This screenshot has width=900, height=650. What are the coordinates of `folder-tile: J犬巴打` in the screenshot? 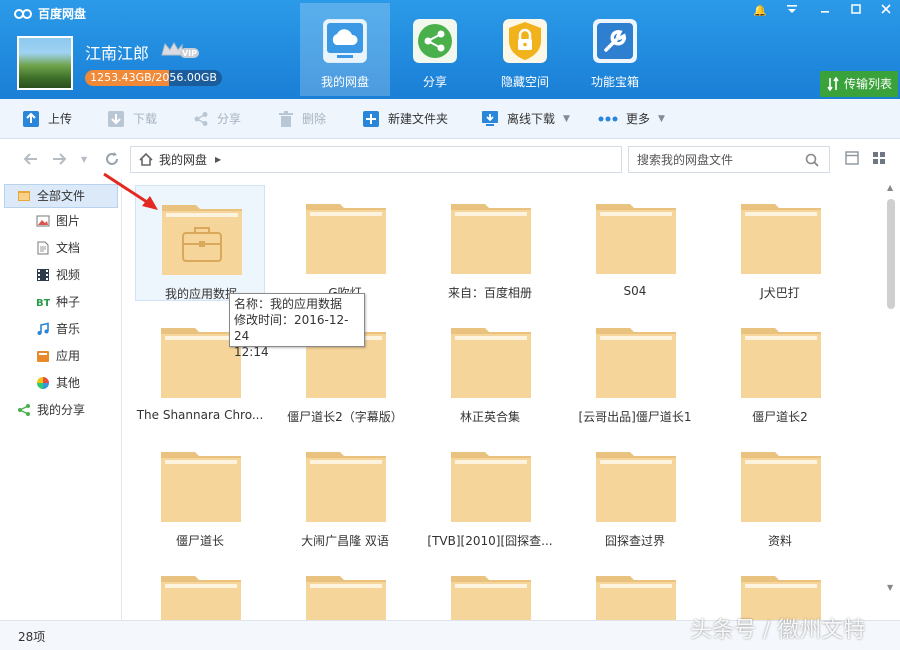 It's located at (780, 243).